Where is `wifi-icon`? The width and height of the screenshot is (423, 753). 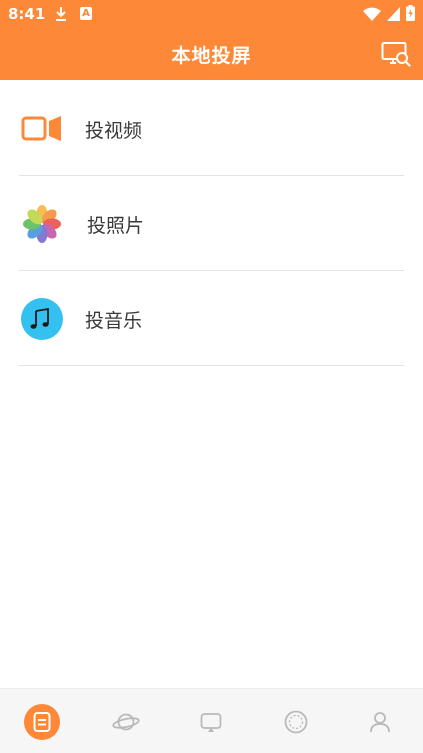
wifi-icon is located at coordinates (372, 15).